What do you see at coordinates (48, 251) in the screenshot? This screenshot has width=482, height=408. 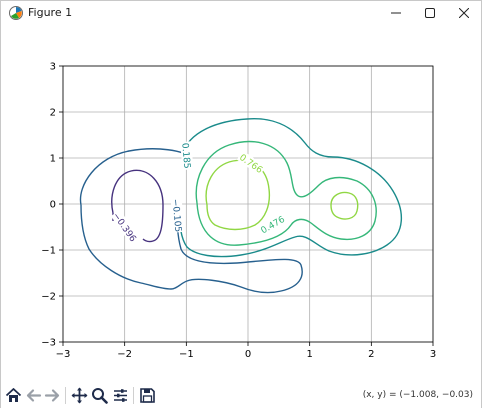 I see `y-tick-label: −1` at bounding box center [48, 251].